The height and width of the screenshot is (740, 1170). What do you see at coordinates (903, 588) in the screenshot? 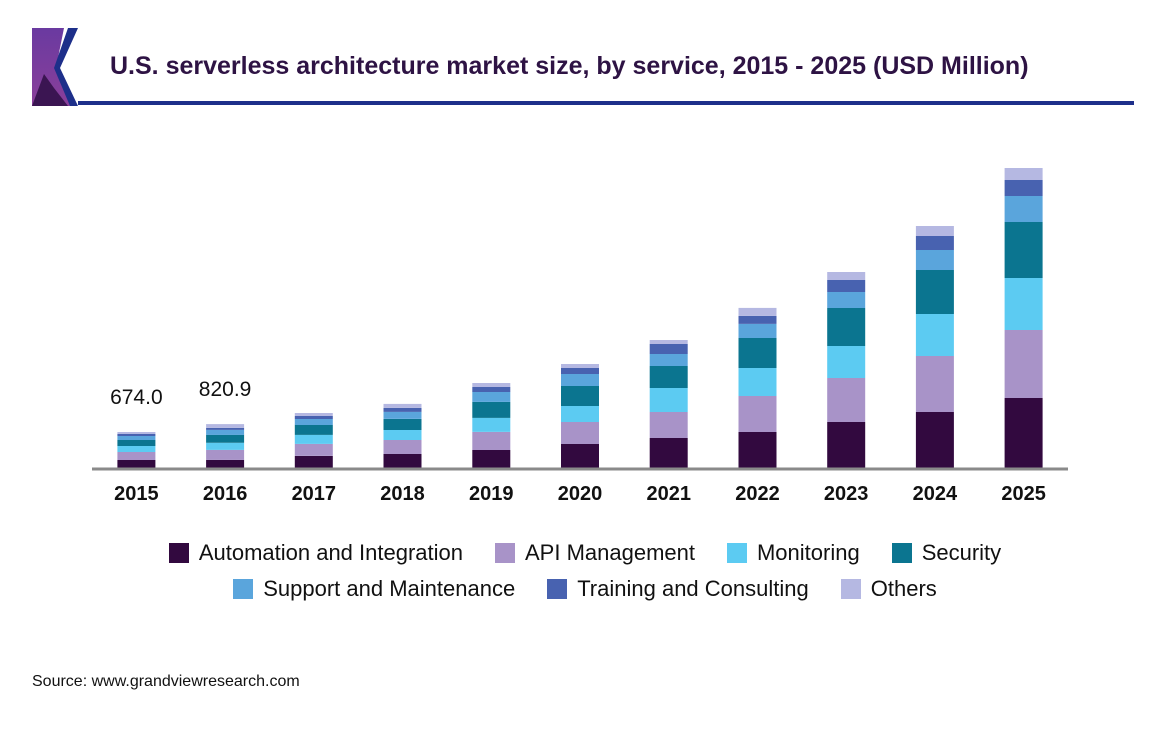
I see `legend-label: Others` at bounding box center [903, 588].